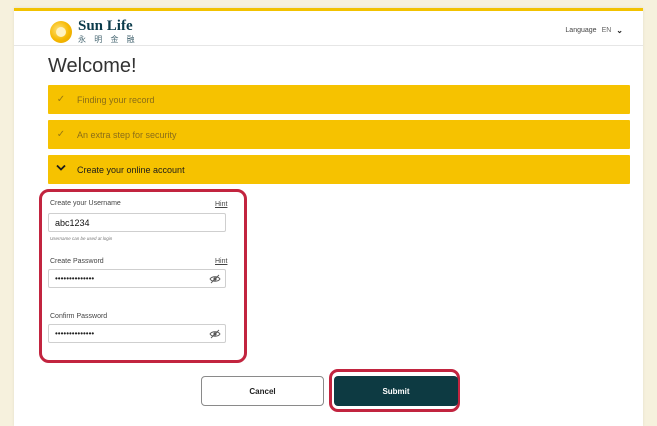 The height and width of the screenshot is (426, 657). I want to click on page-title: Welcome!, so click(92, 66).